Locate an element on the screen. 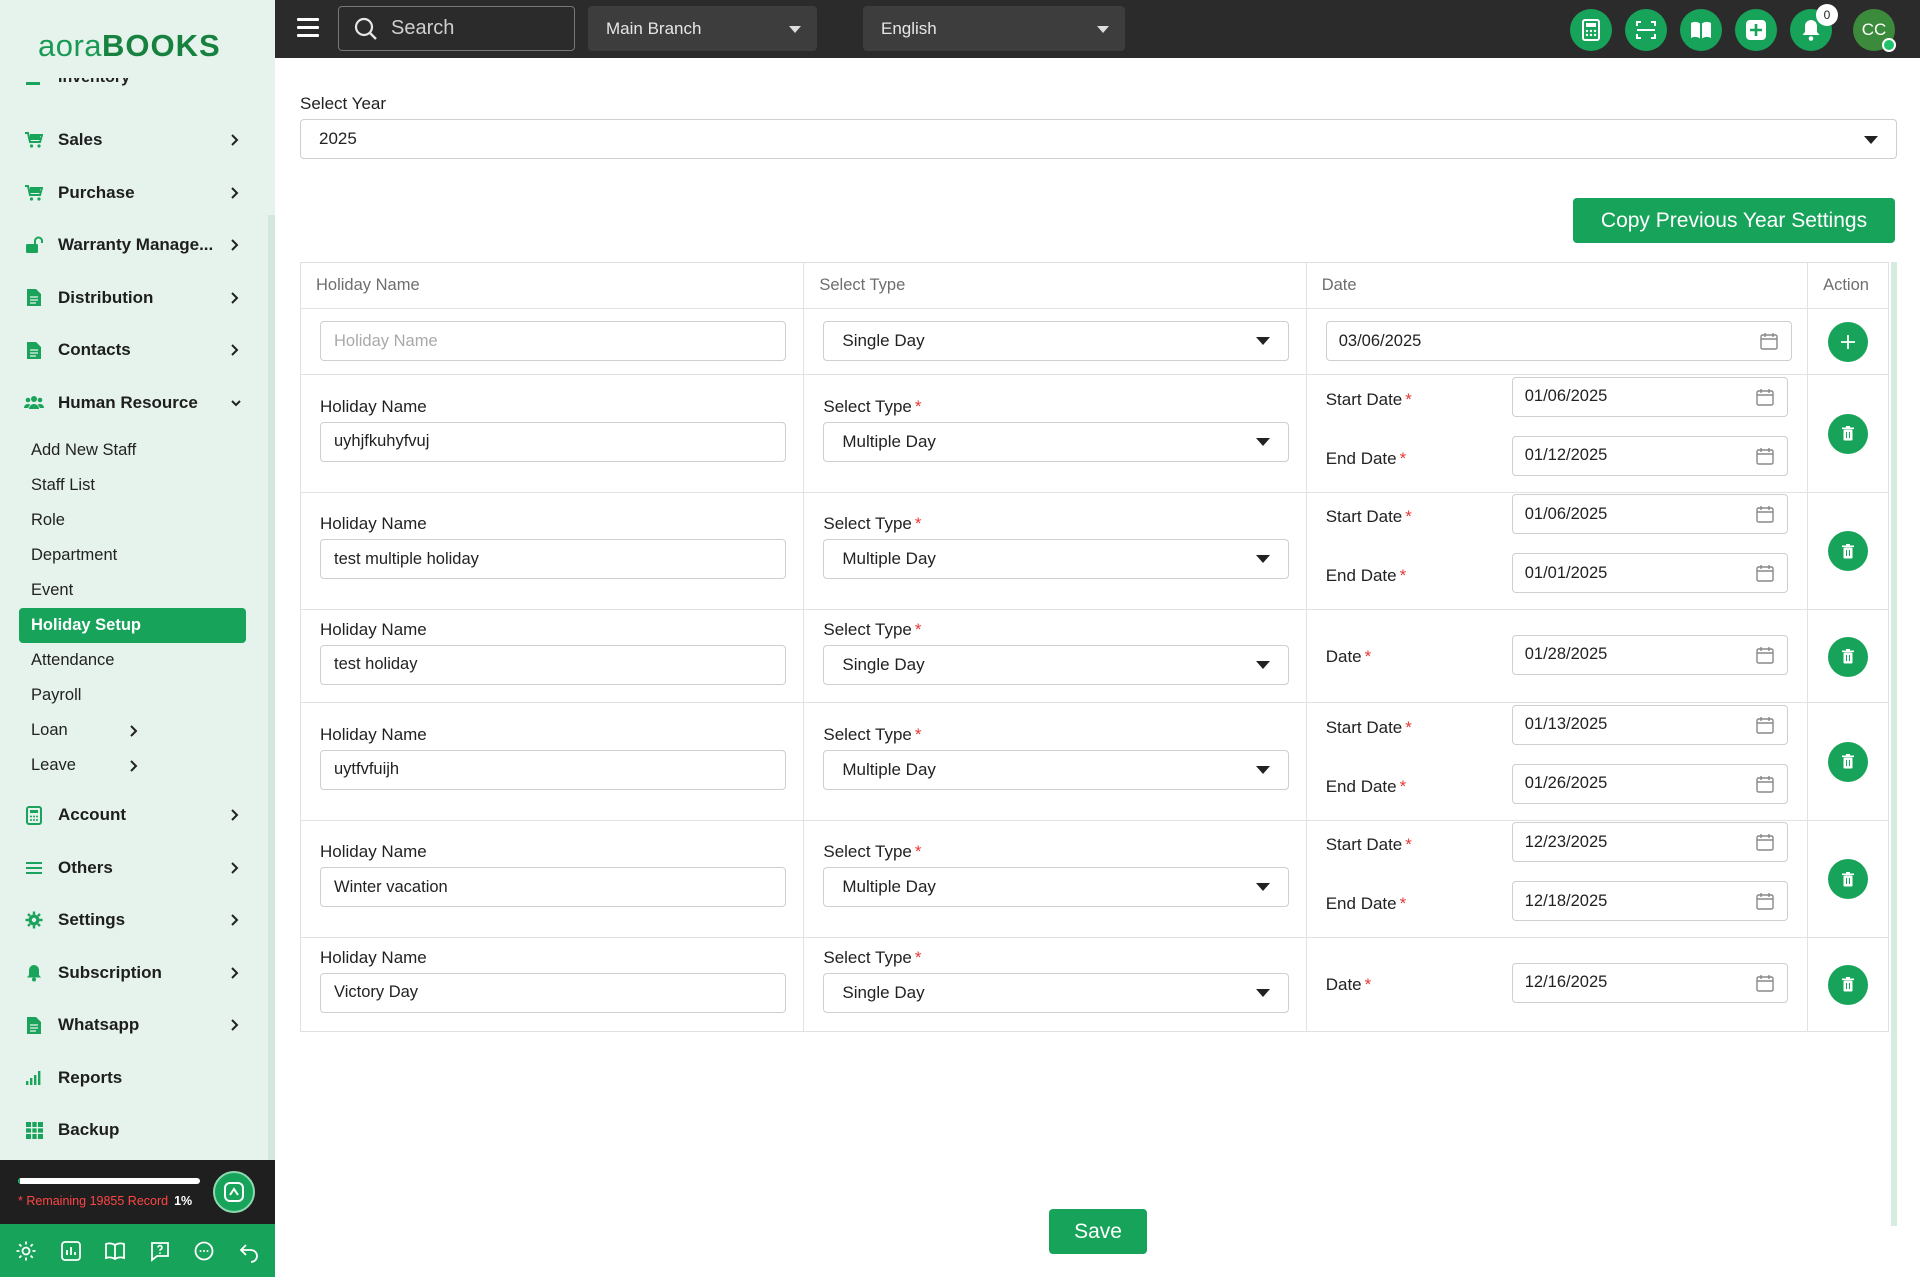 The image size is (1920, 1277). copy-previous-year-button: Copy Previous Year Settings is located at coordinates (1734, 220).